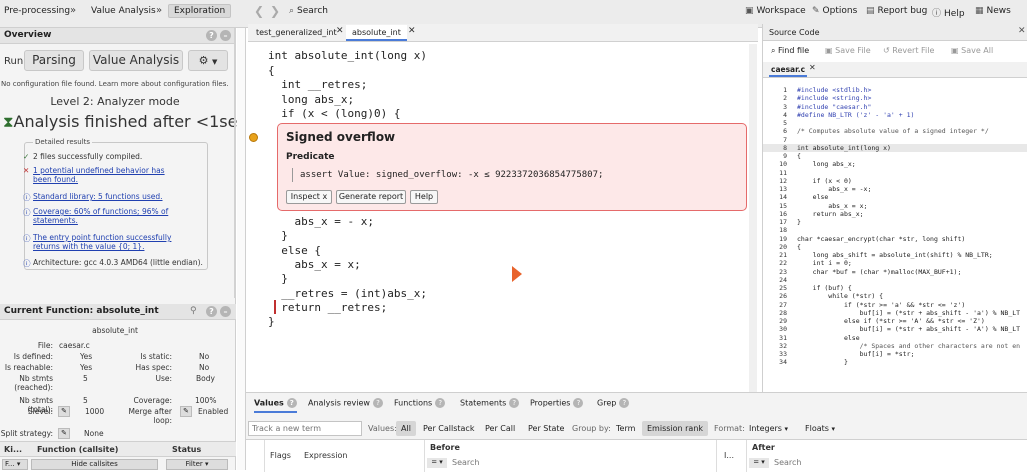 This screenshot has height=472, width=1027. What do you see at coordinates (296, 33) in the screenshot?
I see `tab-test-generalized-int: test_generalized_int` at bounding box center [296, 33].